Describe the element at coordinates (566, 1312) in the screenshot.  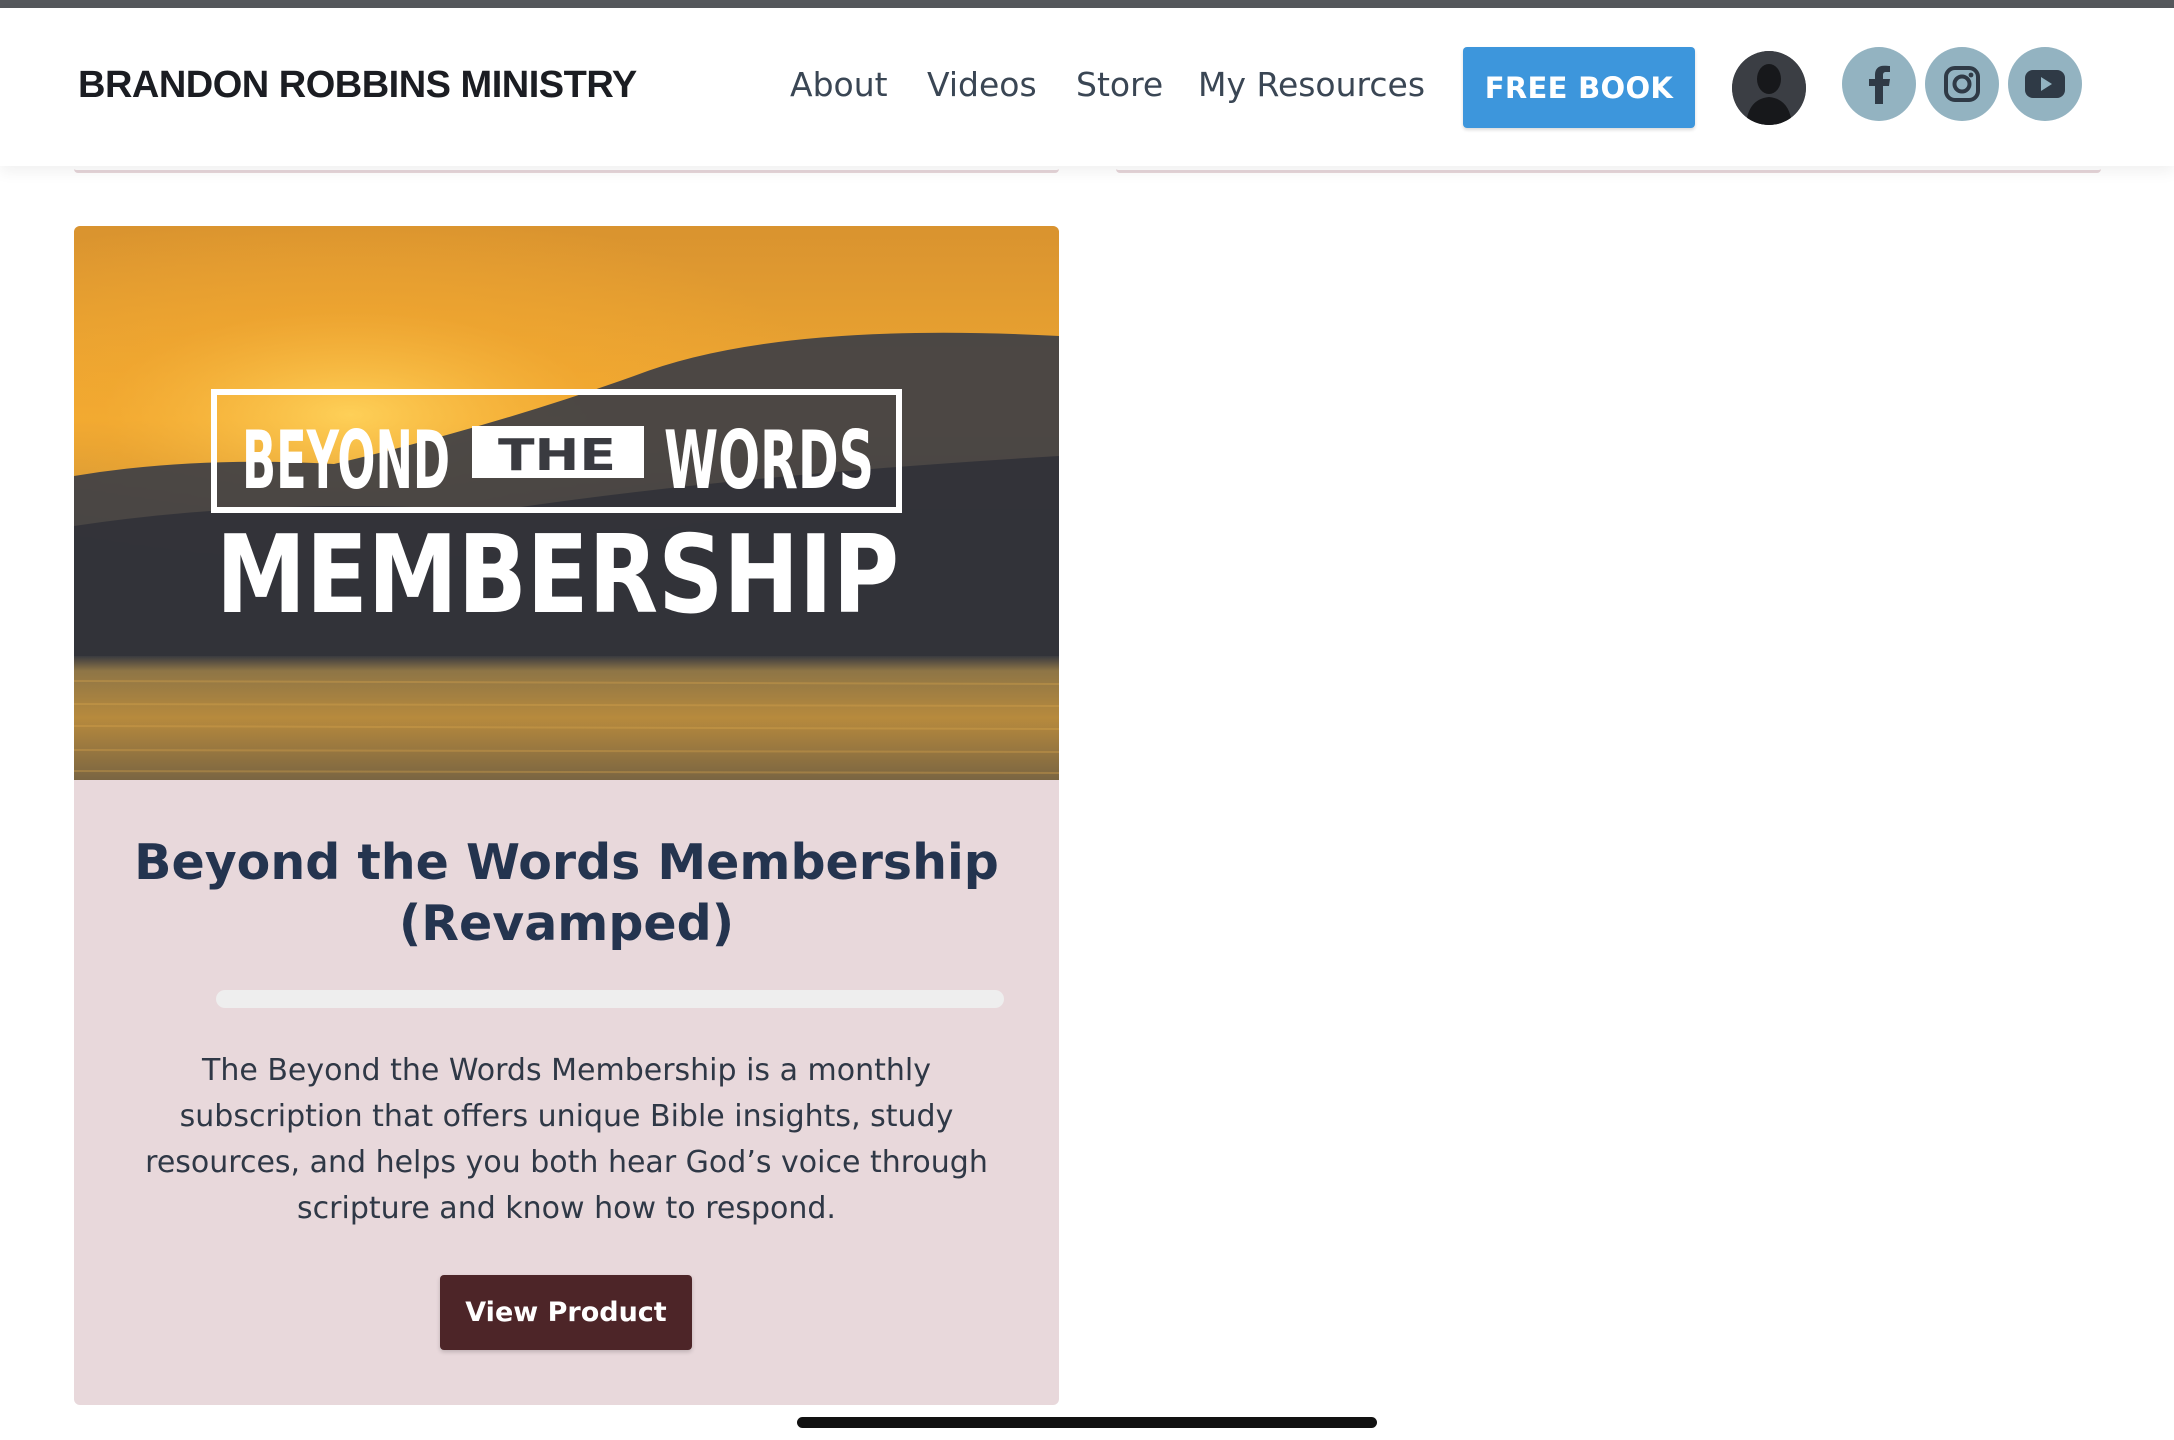
I see `view-product-button: View Product` at that location.